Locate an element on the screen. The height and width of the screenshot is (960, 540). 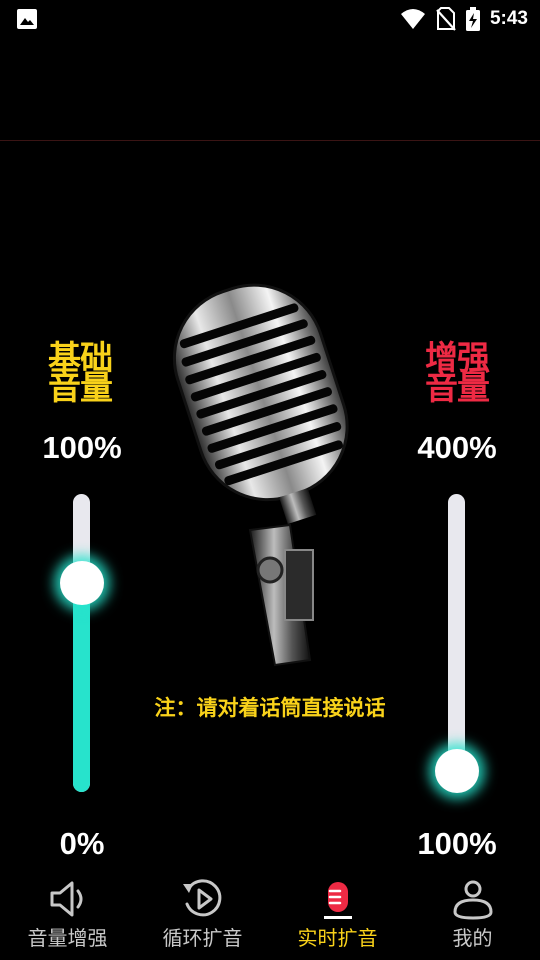
boost-volume-title-line2: 音量 is located at coordinates (457, 387).